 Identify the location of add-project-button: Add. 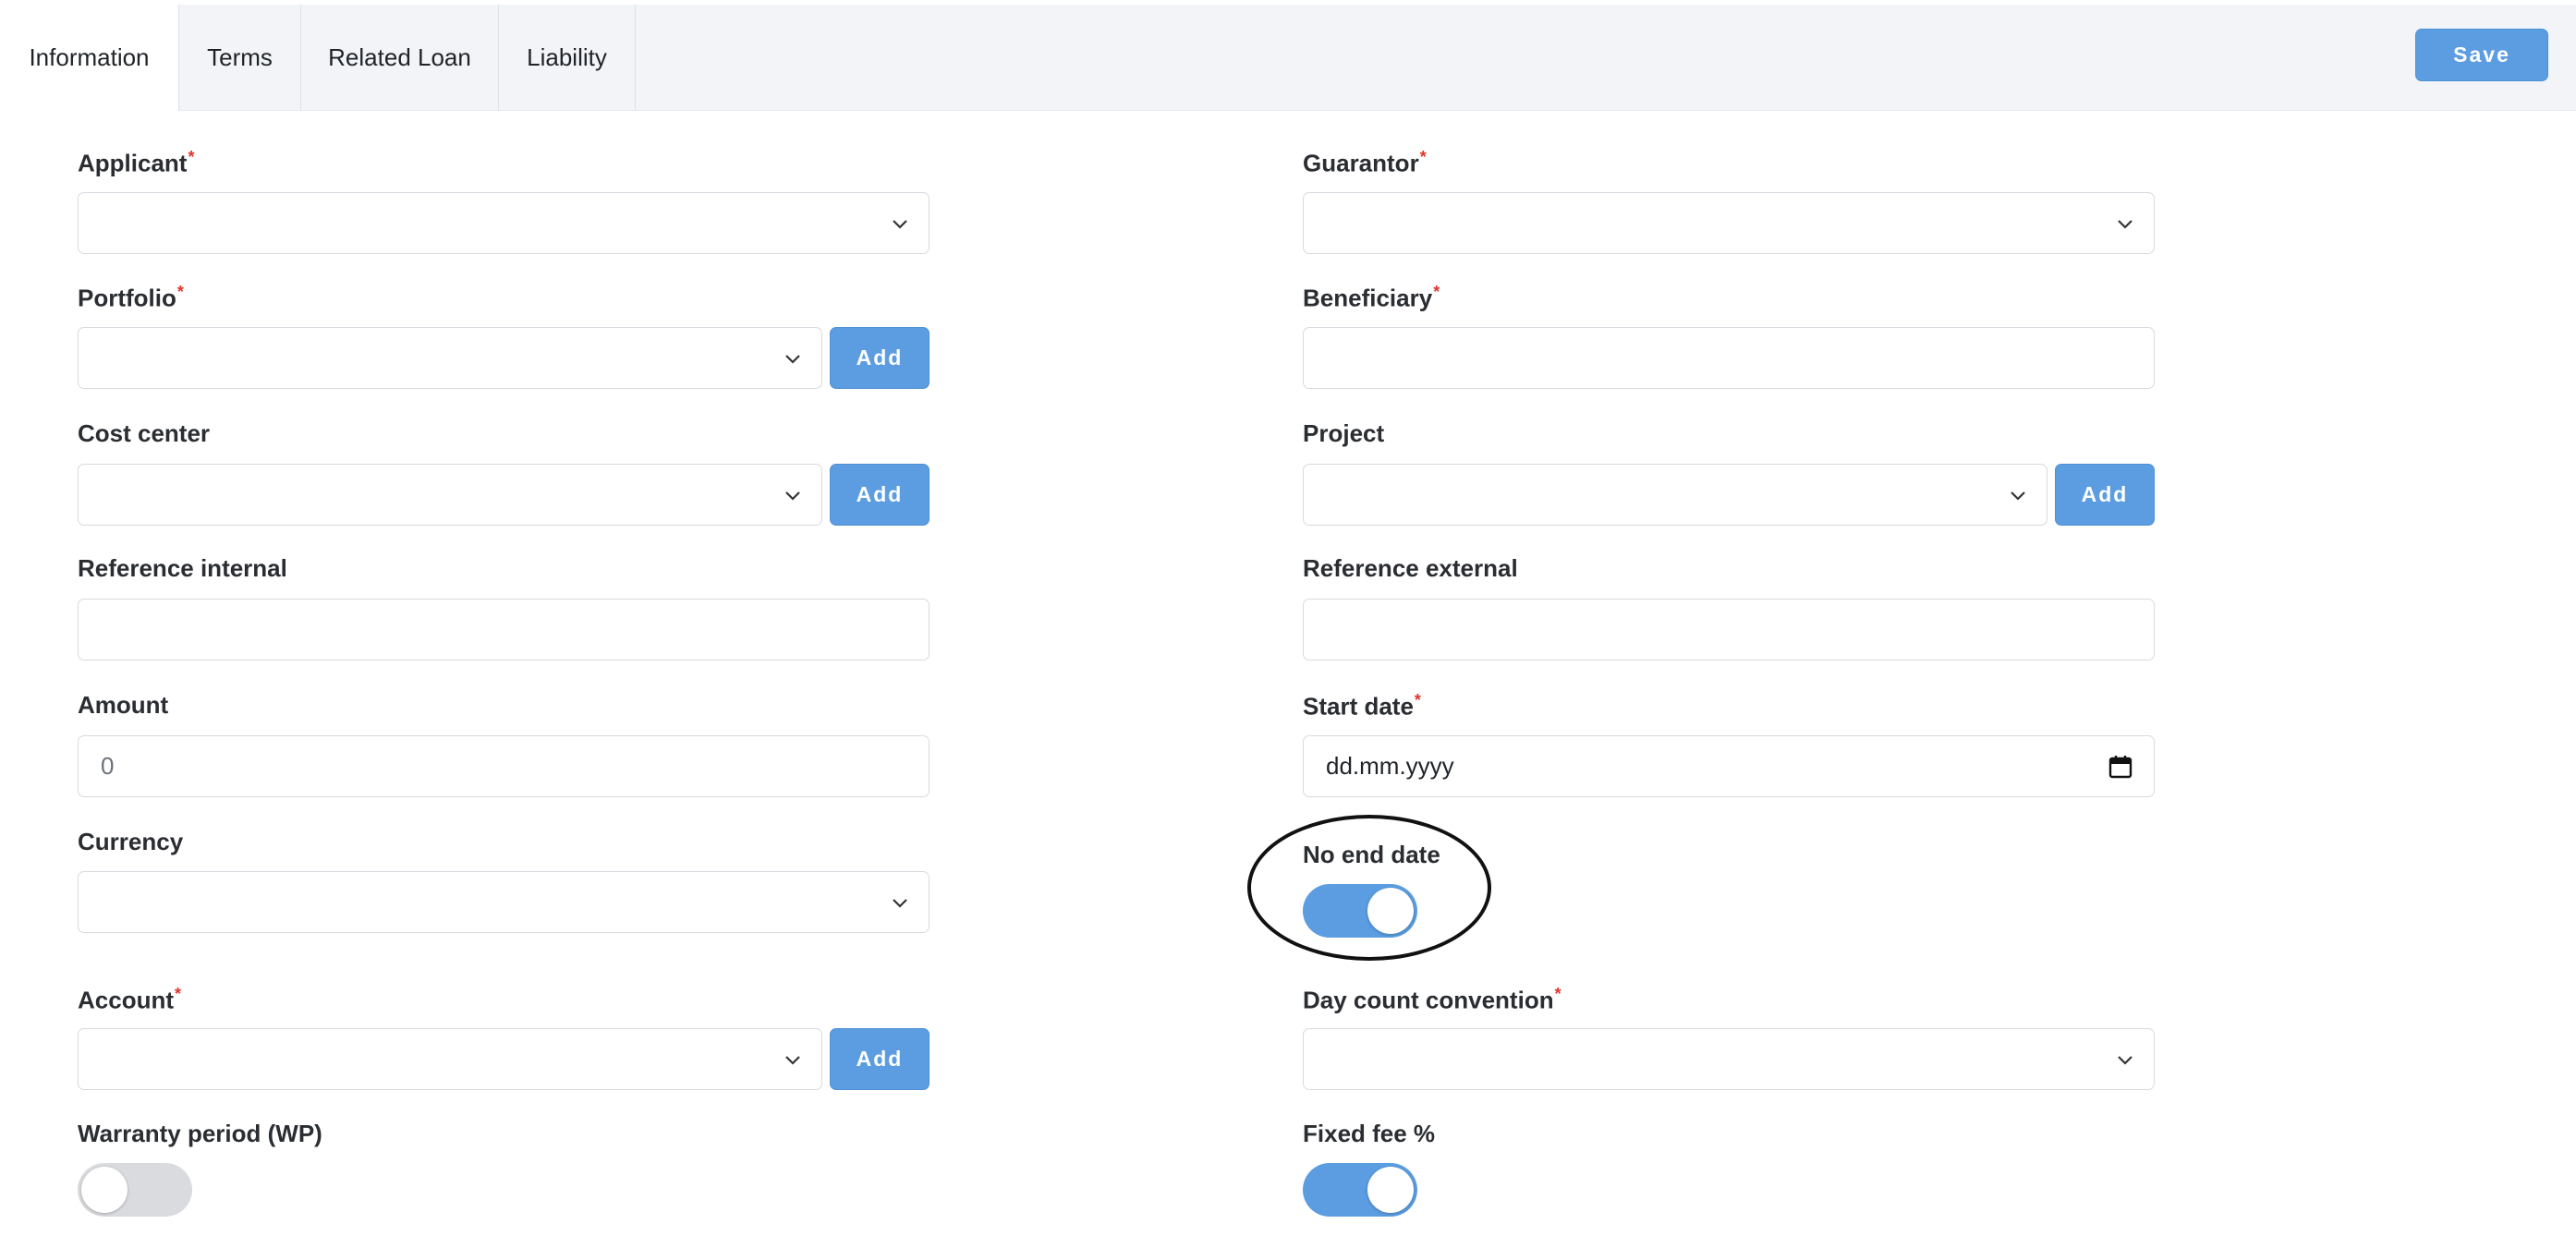
(2105, 495).